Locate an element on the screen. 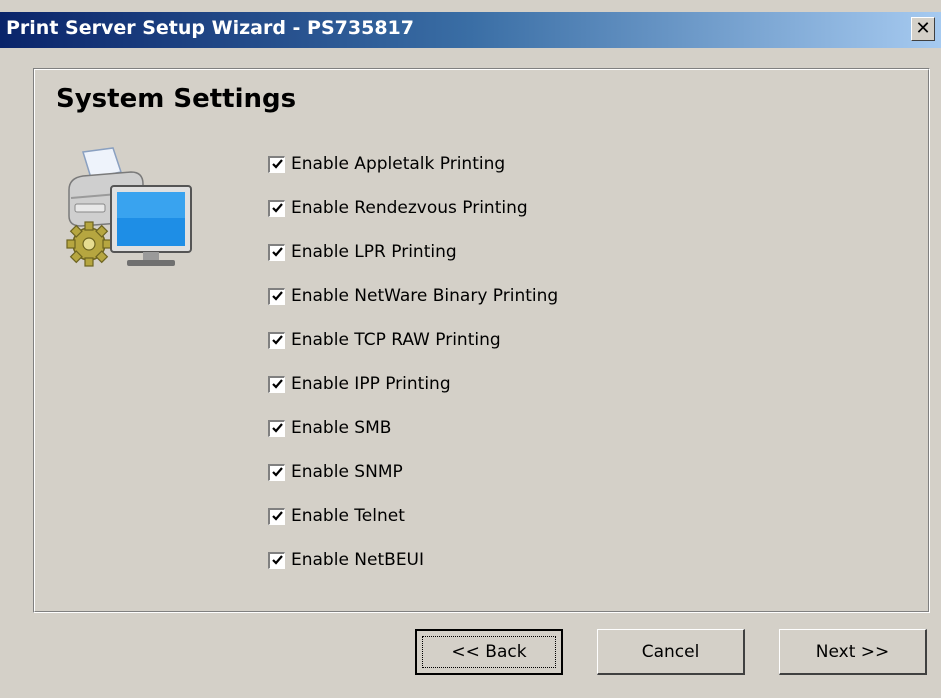  option-rendezvous: Enable Rendezvous Printing is located at coordinates (398, 208).